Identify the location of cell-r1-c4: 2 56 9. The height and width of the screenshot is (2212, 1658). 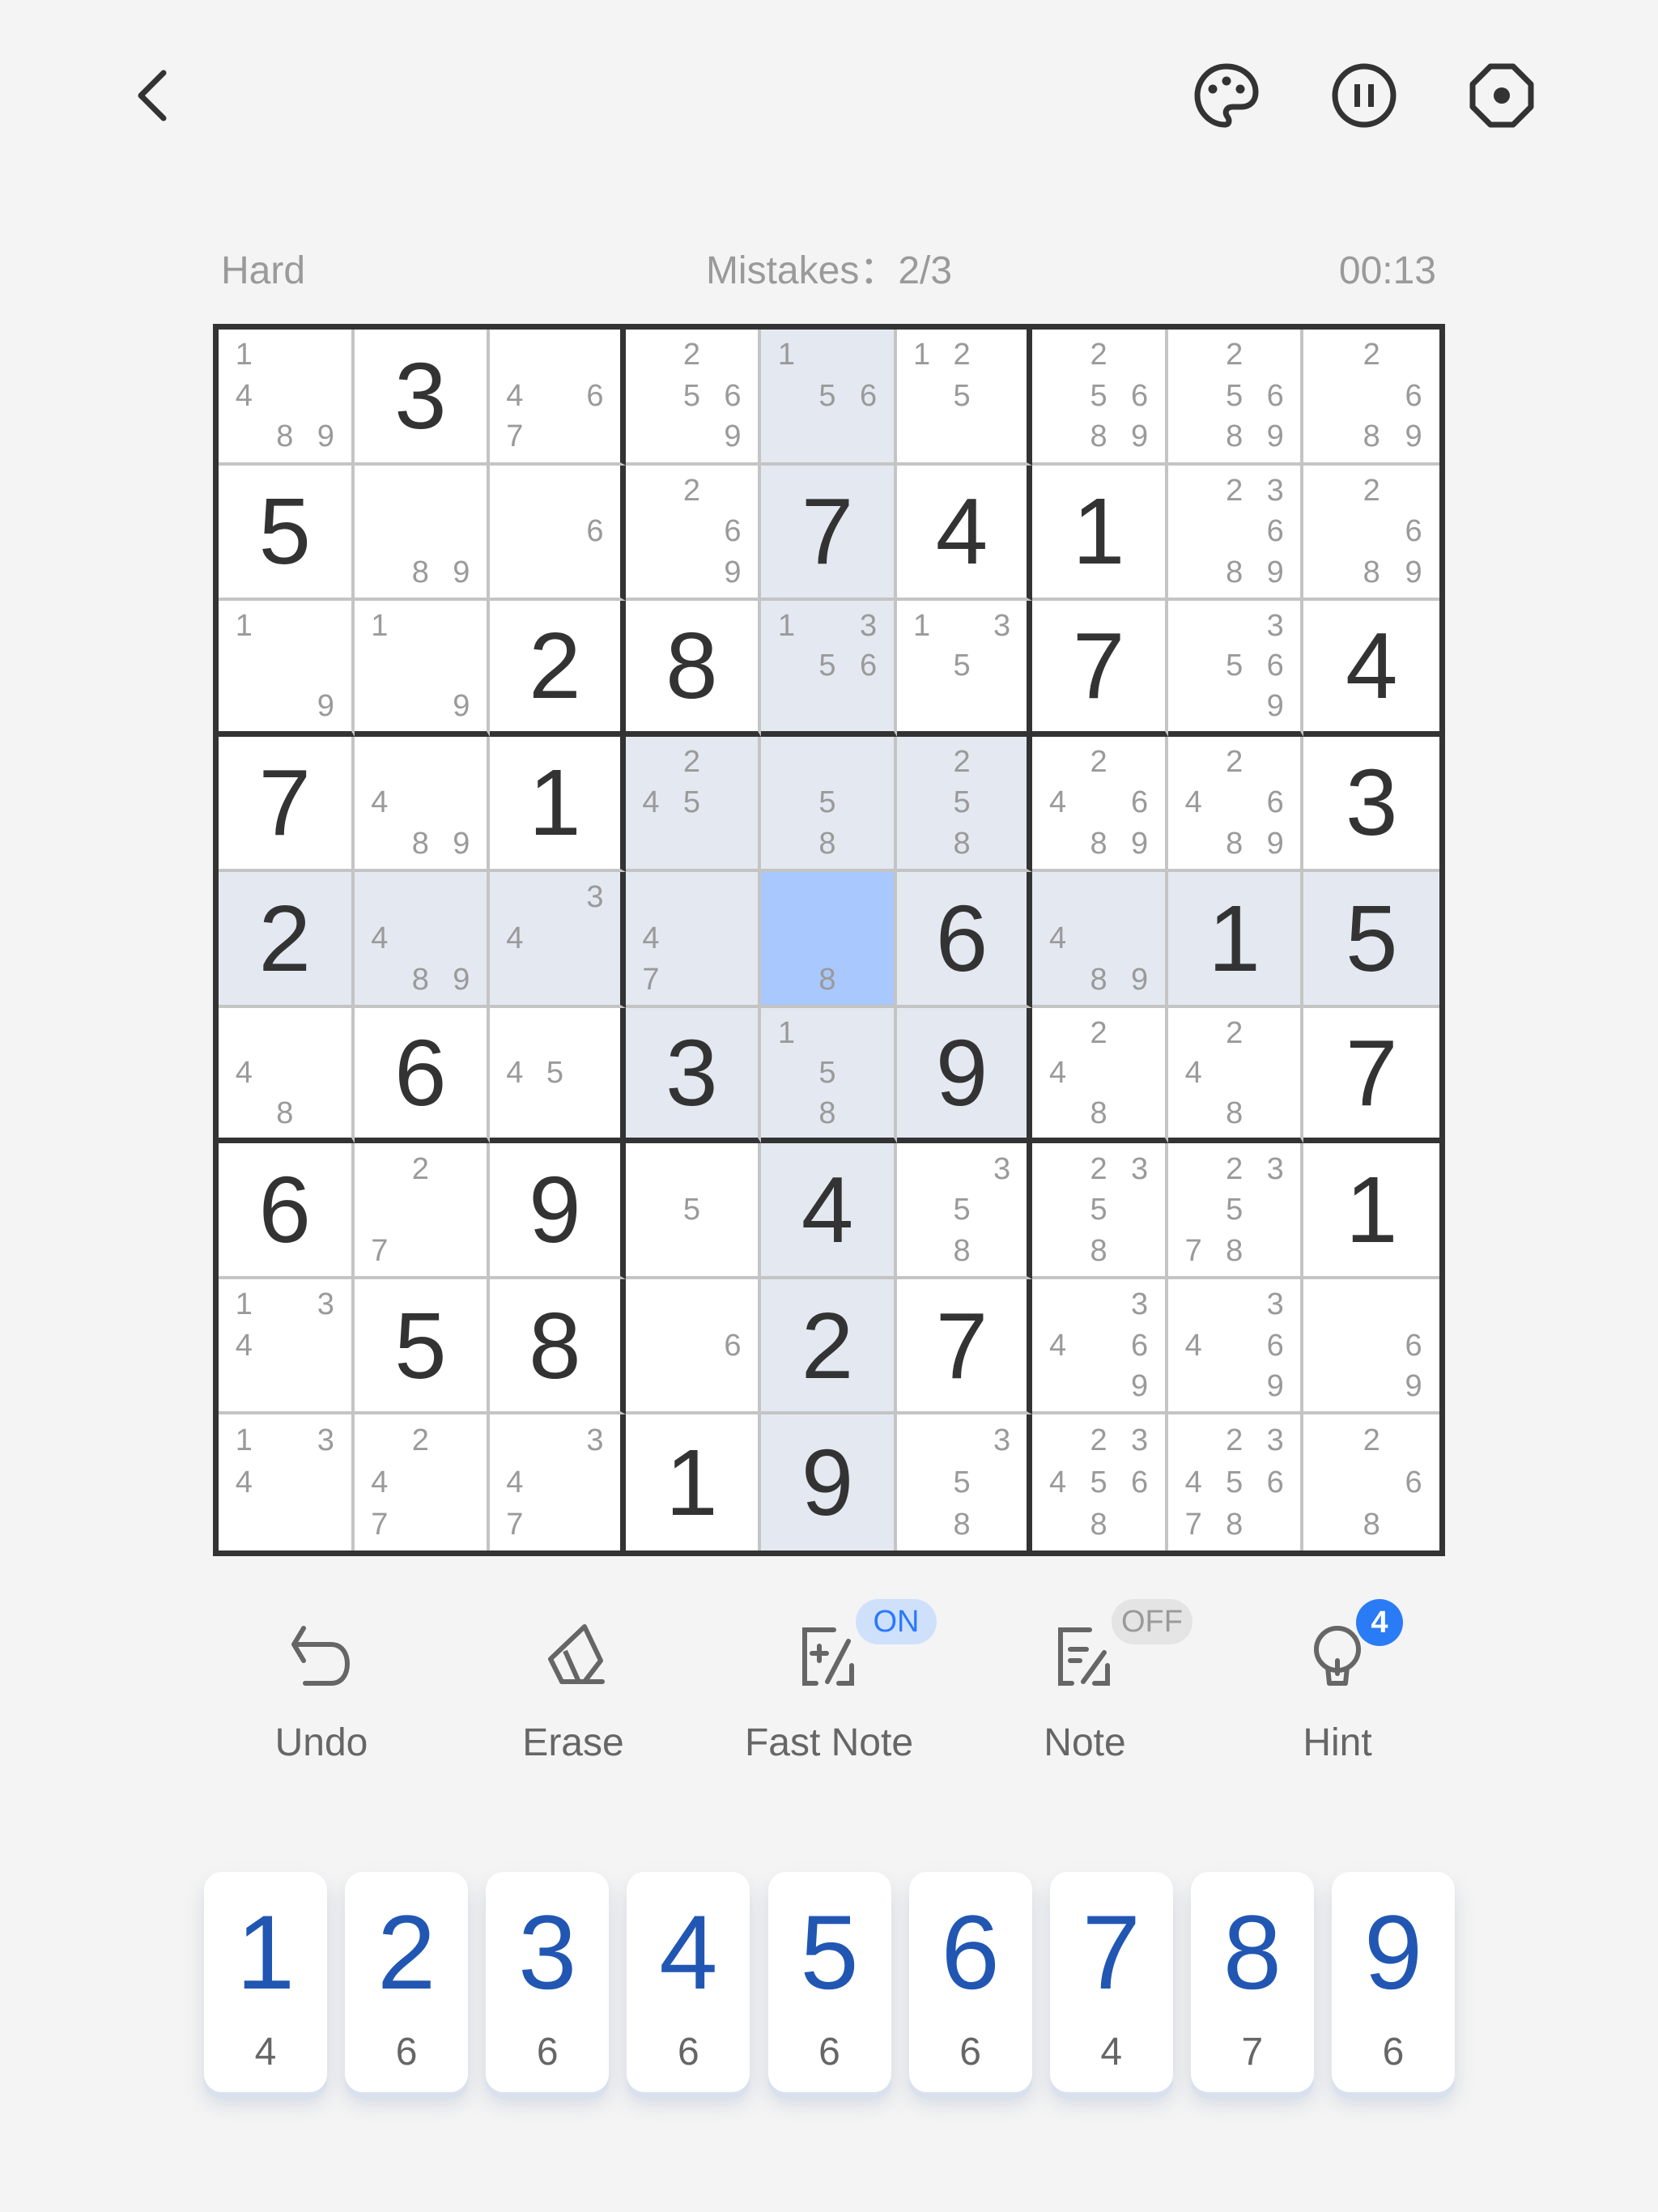
(693, 398).